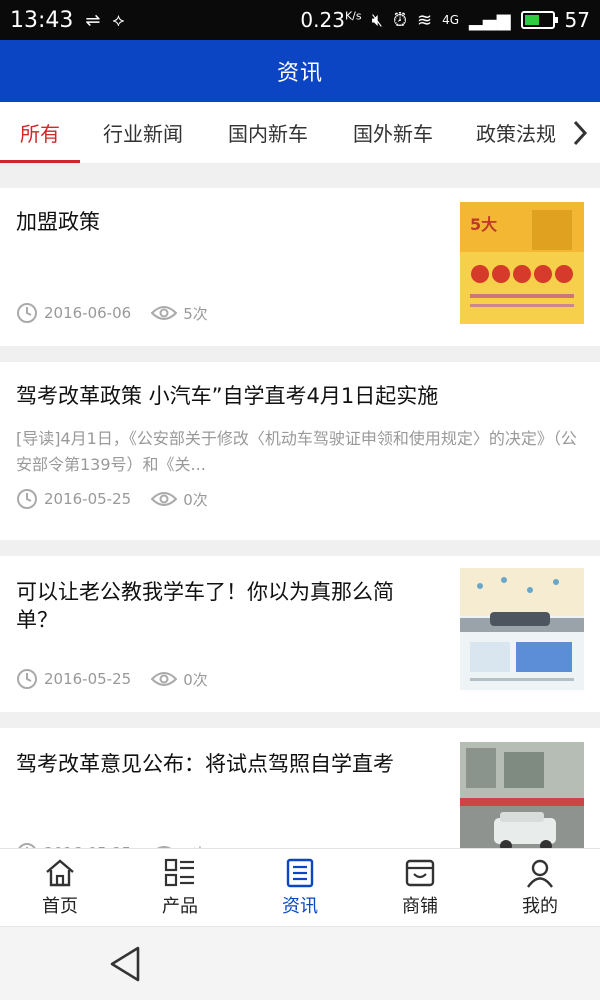 This screenshot has height=1000, width=600. What do you see at coordinates (227, 396) in the screenshot?
I see `article-title: 驾考改革政策 小汽车”自学直考4月1日起实施` at bounding box center [227, 396].